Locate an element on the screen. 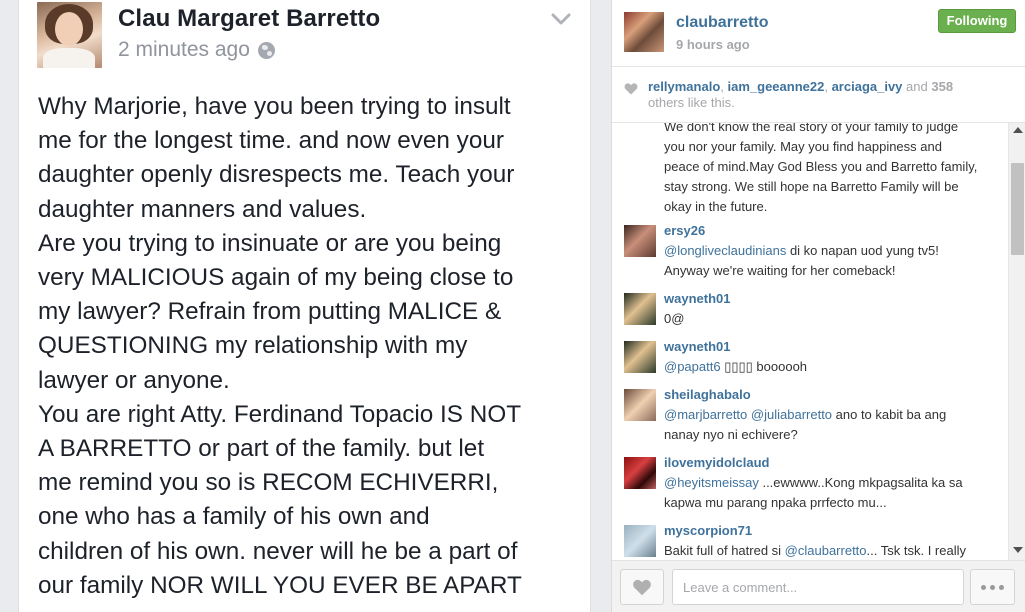  comment-segment: Bakit full of hatred si is located at coordinates (724, 550).